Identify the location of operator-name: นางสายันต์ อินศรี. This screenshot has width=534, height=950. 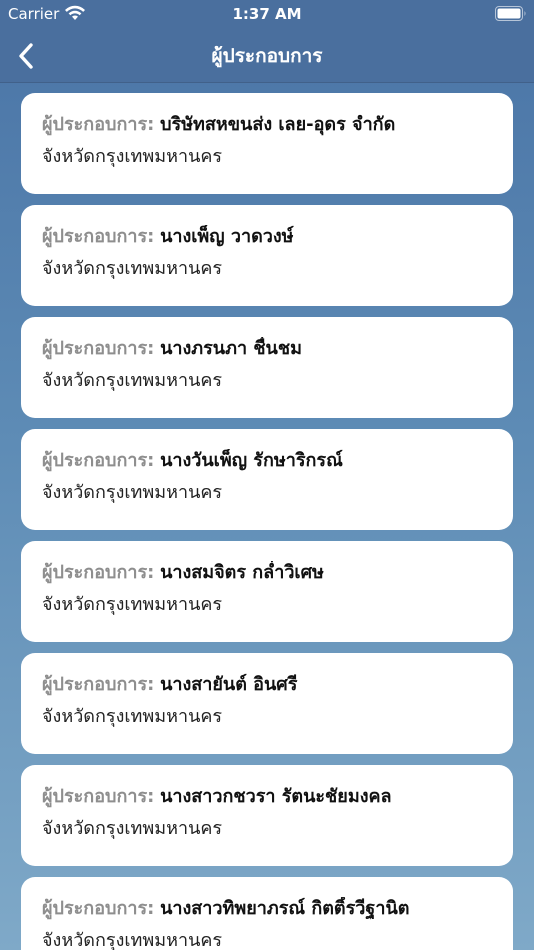
(229, 684).